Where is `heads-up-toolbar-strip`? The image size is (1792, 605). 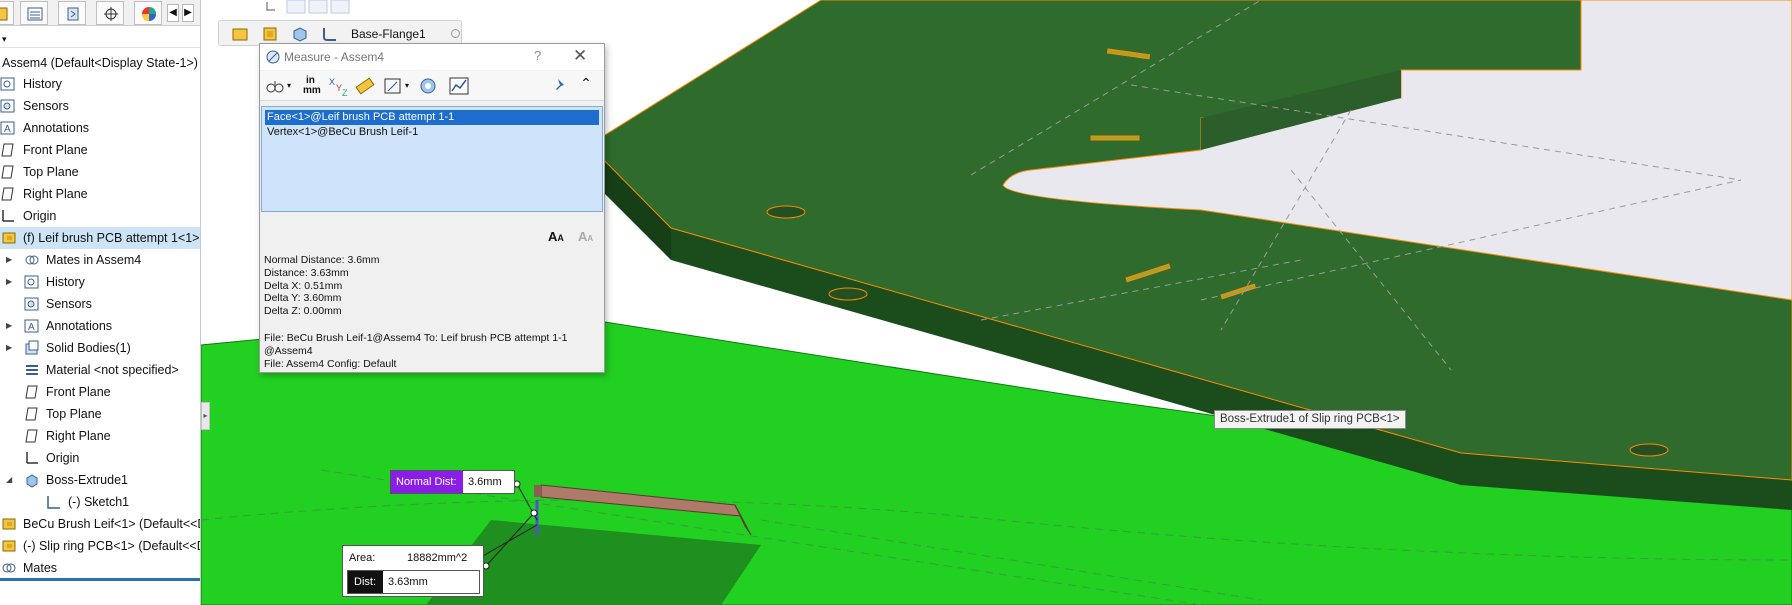
heads-up-toolbar-strip is located at coordinates (308, 7).